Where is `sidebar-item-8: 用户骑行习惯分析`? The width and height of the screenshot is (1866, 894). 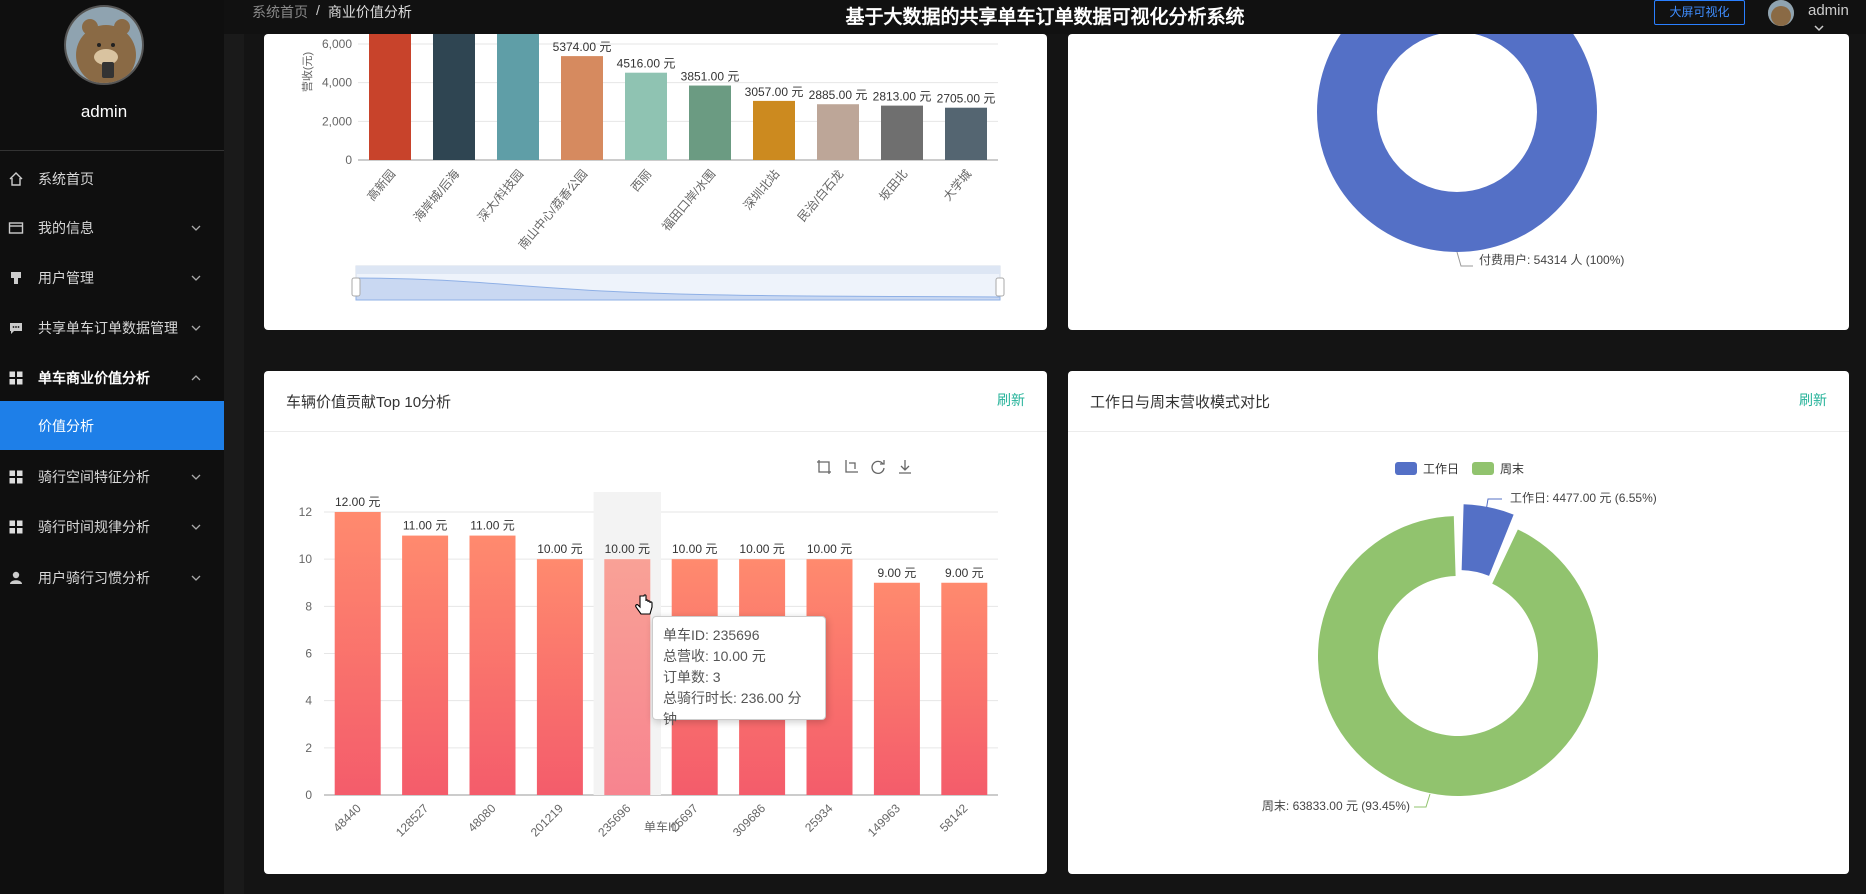
sidebar-item-8: 用户骑行习惯分析 is located at coordinates (112, 578).